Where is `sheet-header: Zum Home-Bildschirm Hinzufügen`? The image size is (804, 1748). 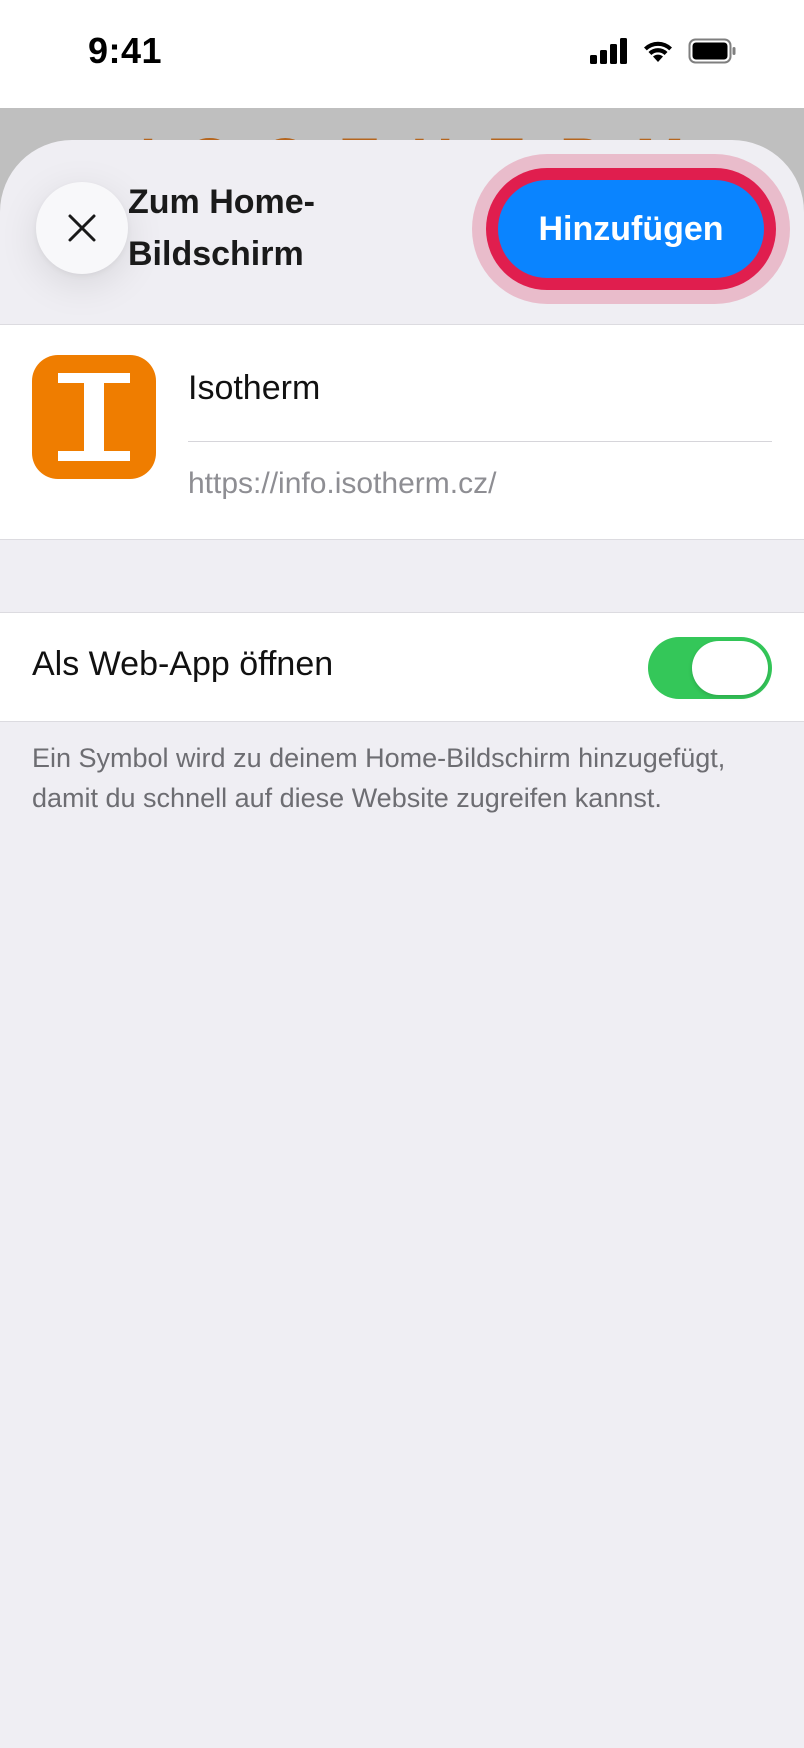
sheet-header: Zum Home-Bildschirm Hinzufügen is located at coordinates (402, 232).